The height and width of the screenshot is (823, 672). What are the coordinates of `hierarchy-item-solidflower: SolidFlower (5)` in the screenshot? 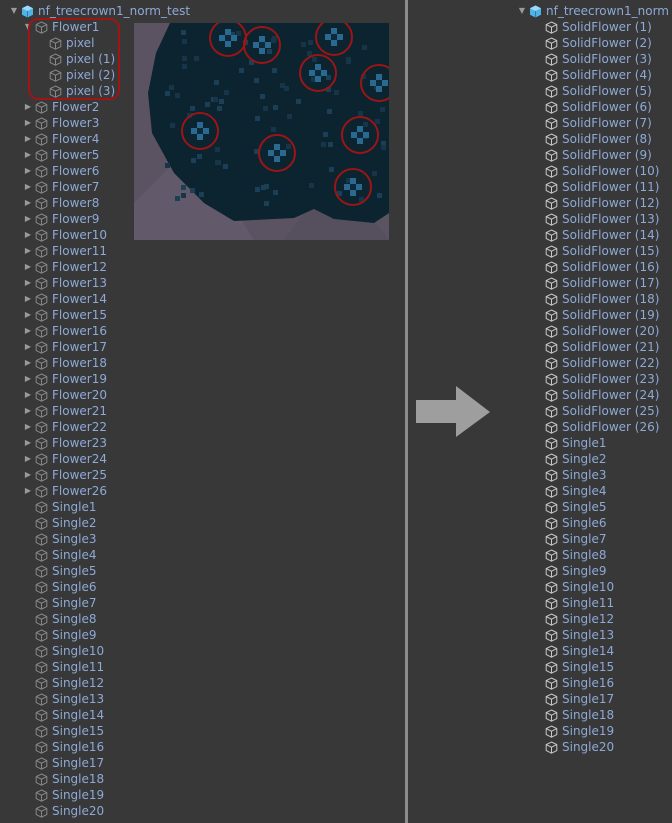 It's located at (592, 91).